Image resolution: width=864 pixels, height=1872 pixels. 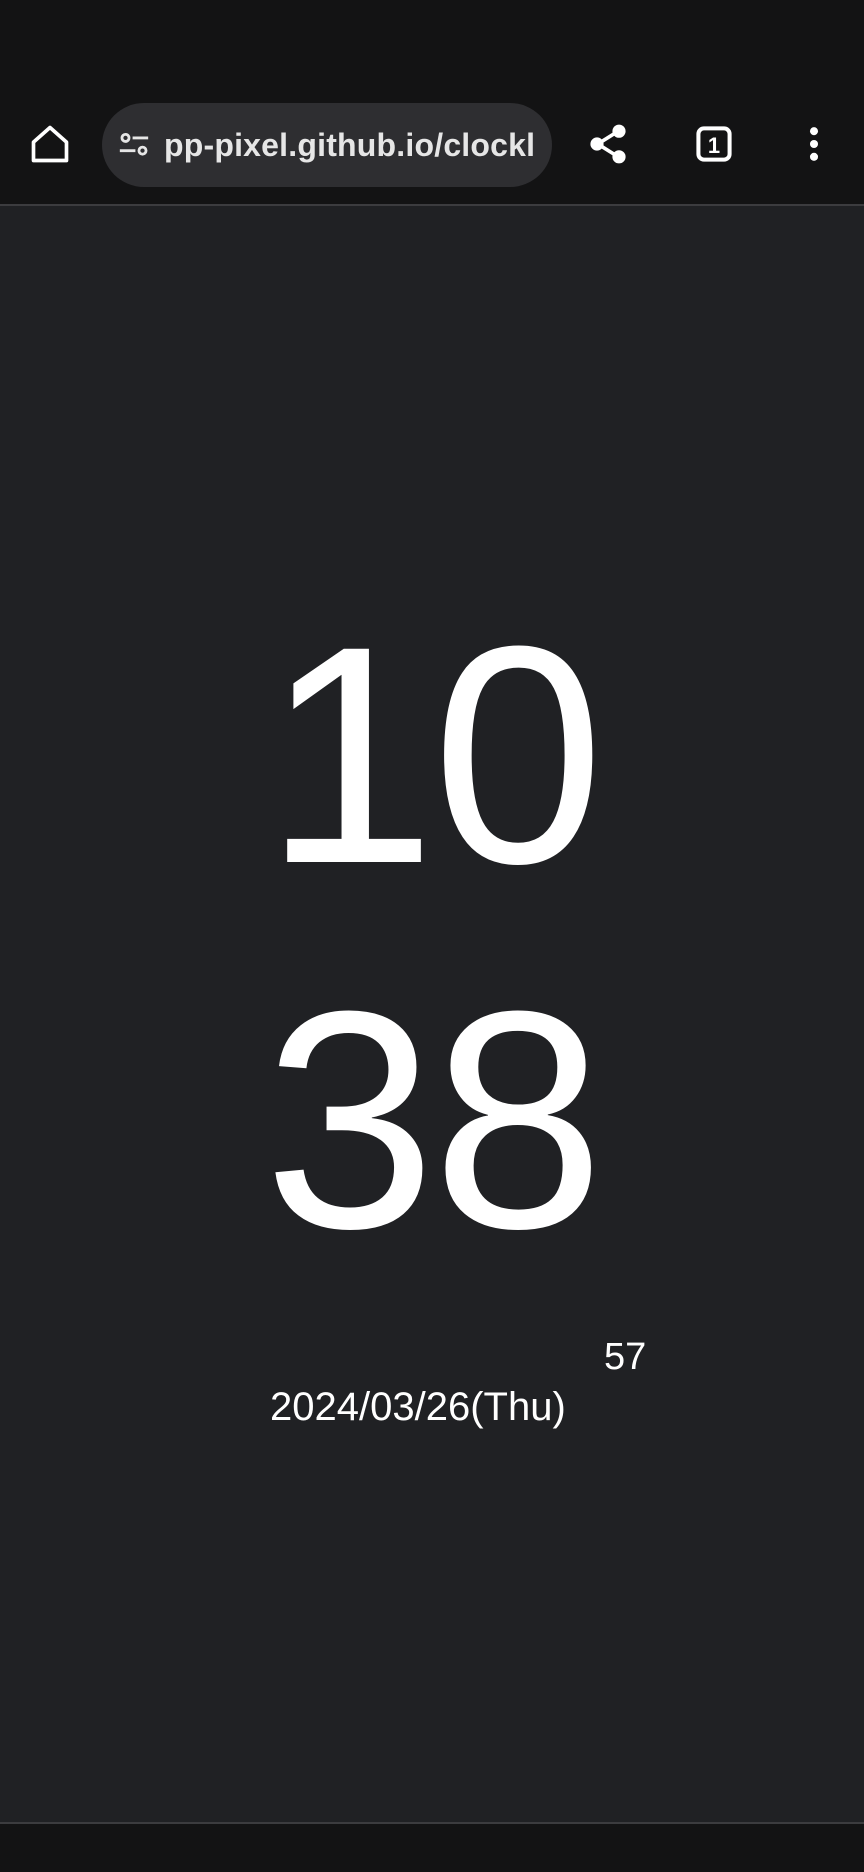 I want to click on tab-switcher-button: 1, so click(x=714, y=146).